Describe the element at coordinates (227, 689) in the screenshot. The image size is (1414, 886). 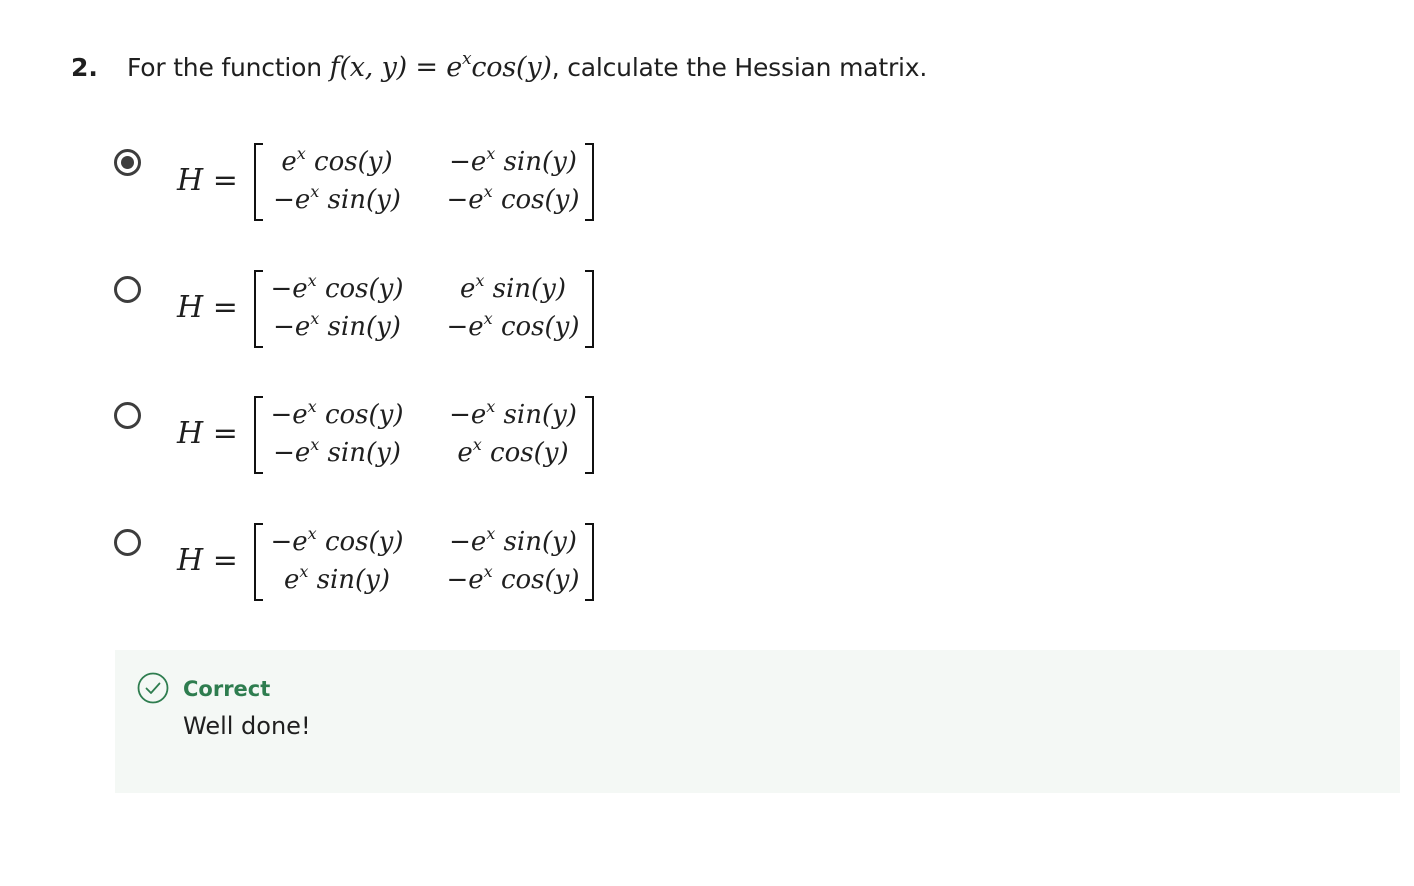
I see `feedback-title: Correct` at that location.